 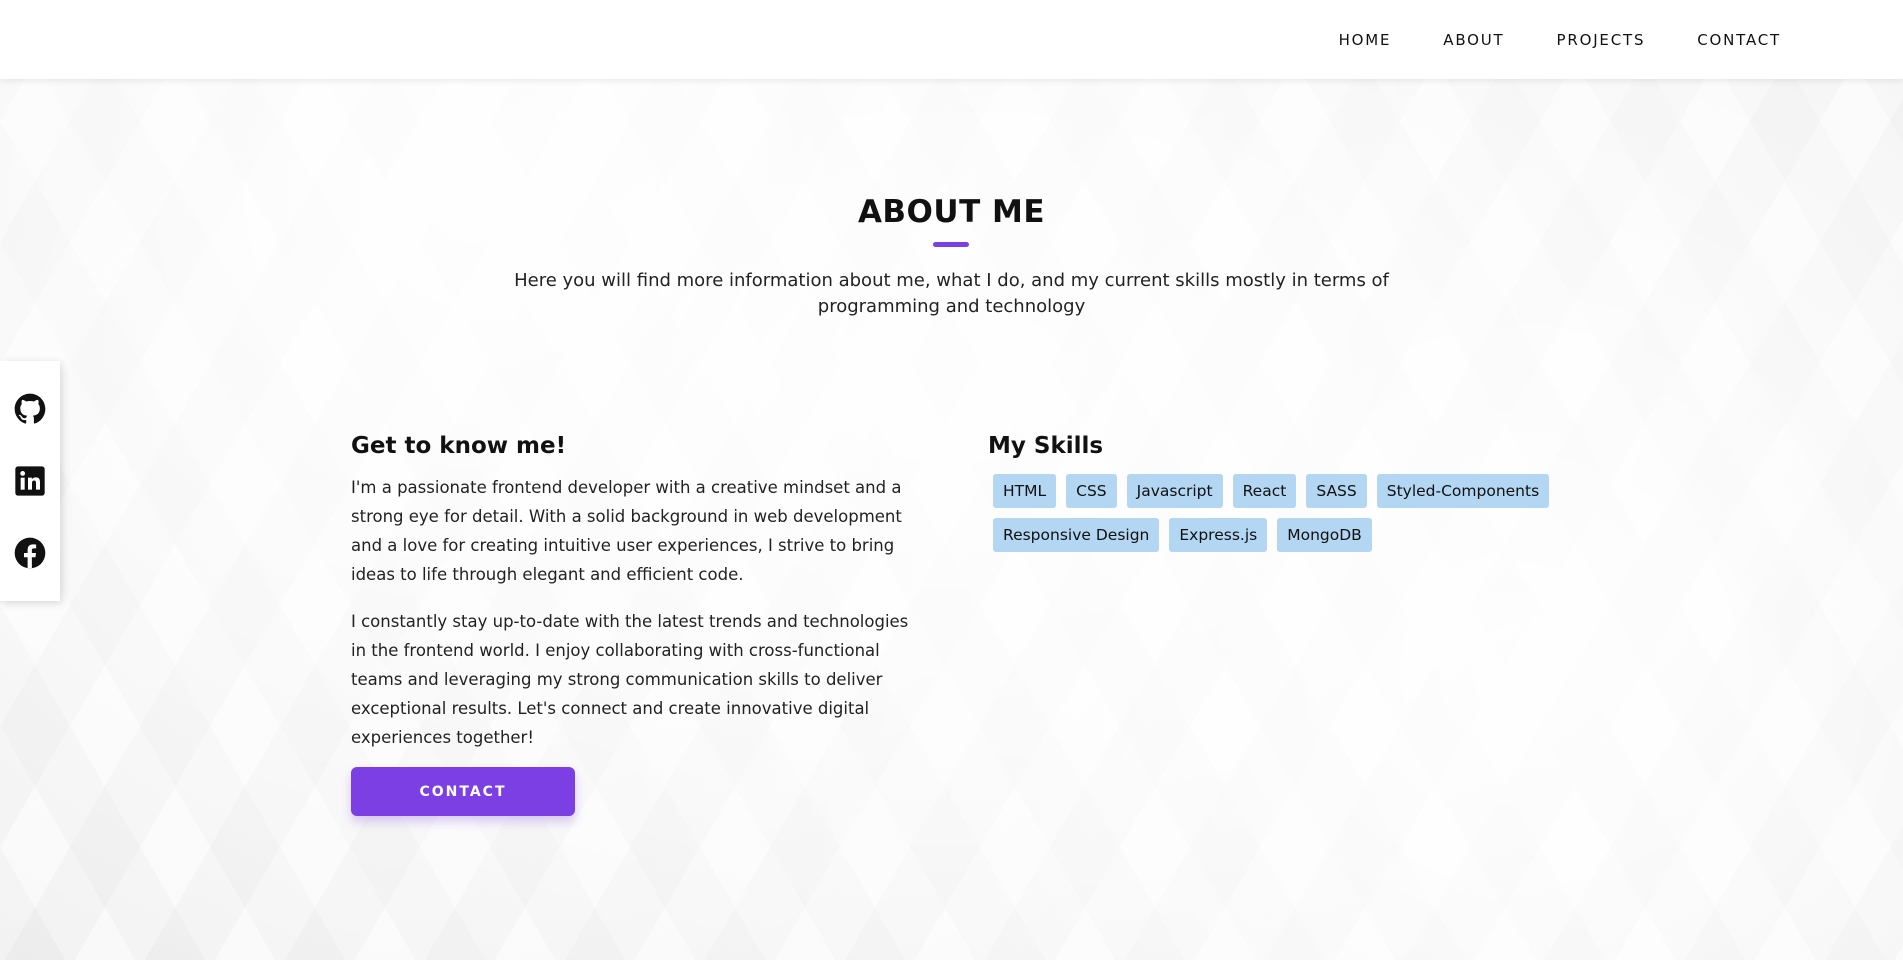 What do you see at coordinates (951, 212) in the screenshot?
I see `page-title: ABOUT ME` at bounding box center [951, 212].